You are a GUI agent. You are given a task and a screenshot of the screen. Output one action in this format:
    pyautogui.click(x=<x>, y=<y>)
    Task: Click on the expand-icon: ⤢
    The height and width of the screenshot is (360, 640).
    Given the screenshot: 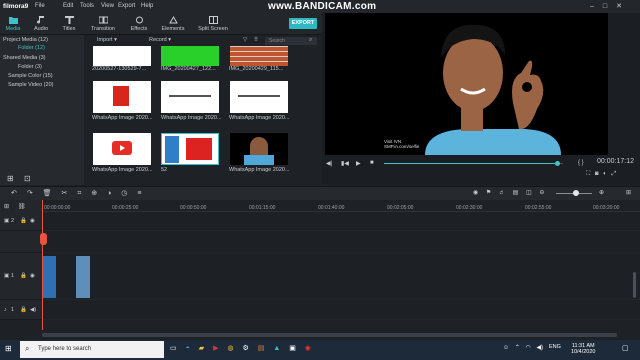 What is the action you would take?
    pyautogui.click(x=613, y=174)
    